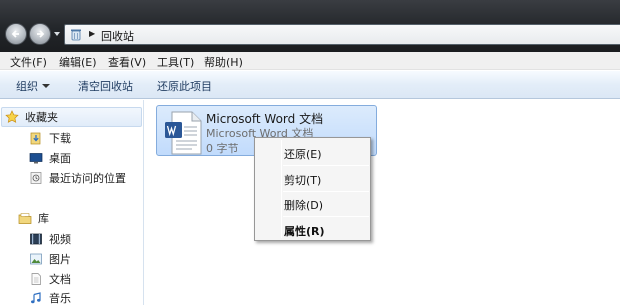  I want to click on nav-libraries-label: 库, so click(43, 218).